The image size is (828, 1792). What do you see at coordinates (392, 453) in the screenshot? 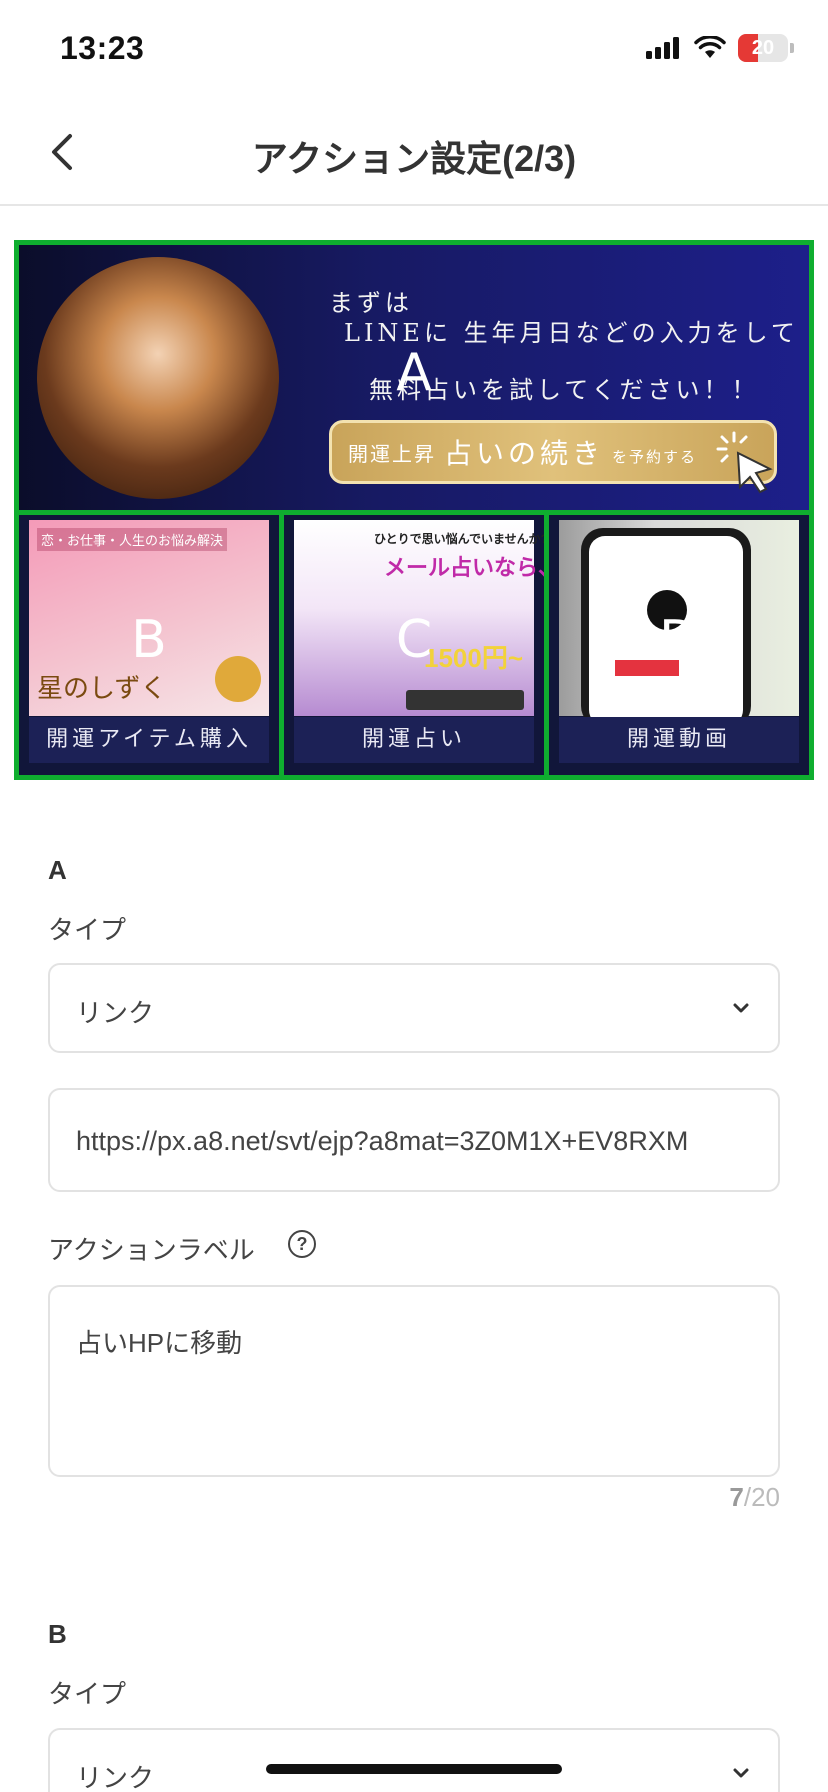
I see `cta-small-text: 開運上昇` at bounding box center [392, 453].